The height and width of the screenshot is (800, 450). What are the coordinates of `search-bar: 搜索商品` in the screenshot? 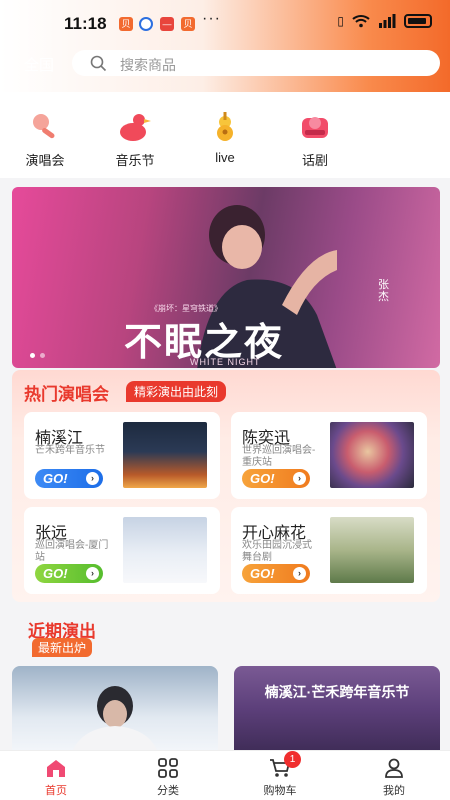 It's located at (256, 63).